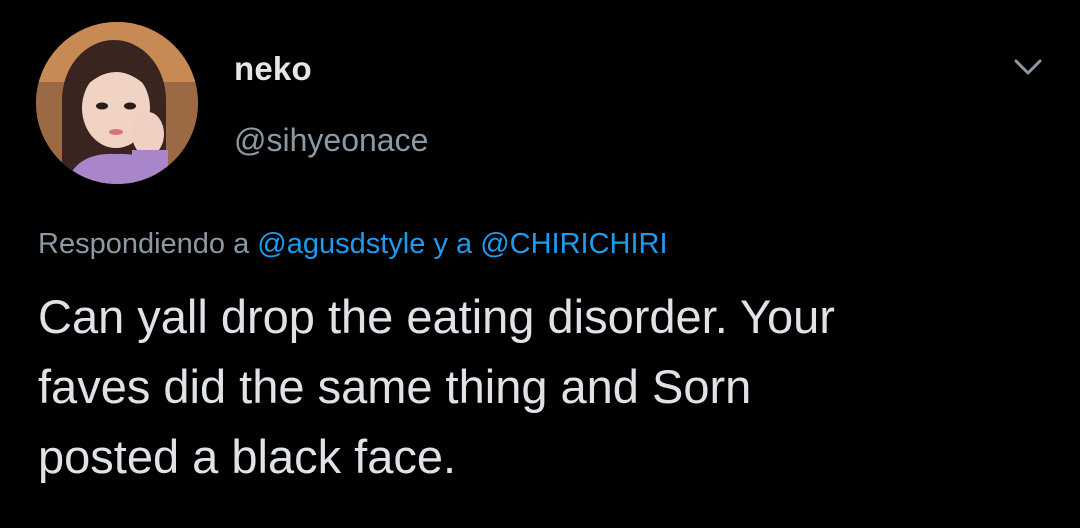 The image size is (1080, 528). Describe the element at coordinates (395, 386) in the screenshot. I see `tweet-text-line: faves did the same thing and Sorn` at that location.